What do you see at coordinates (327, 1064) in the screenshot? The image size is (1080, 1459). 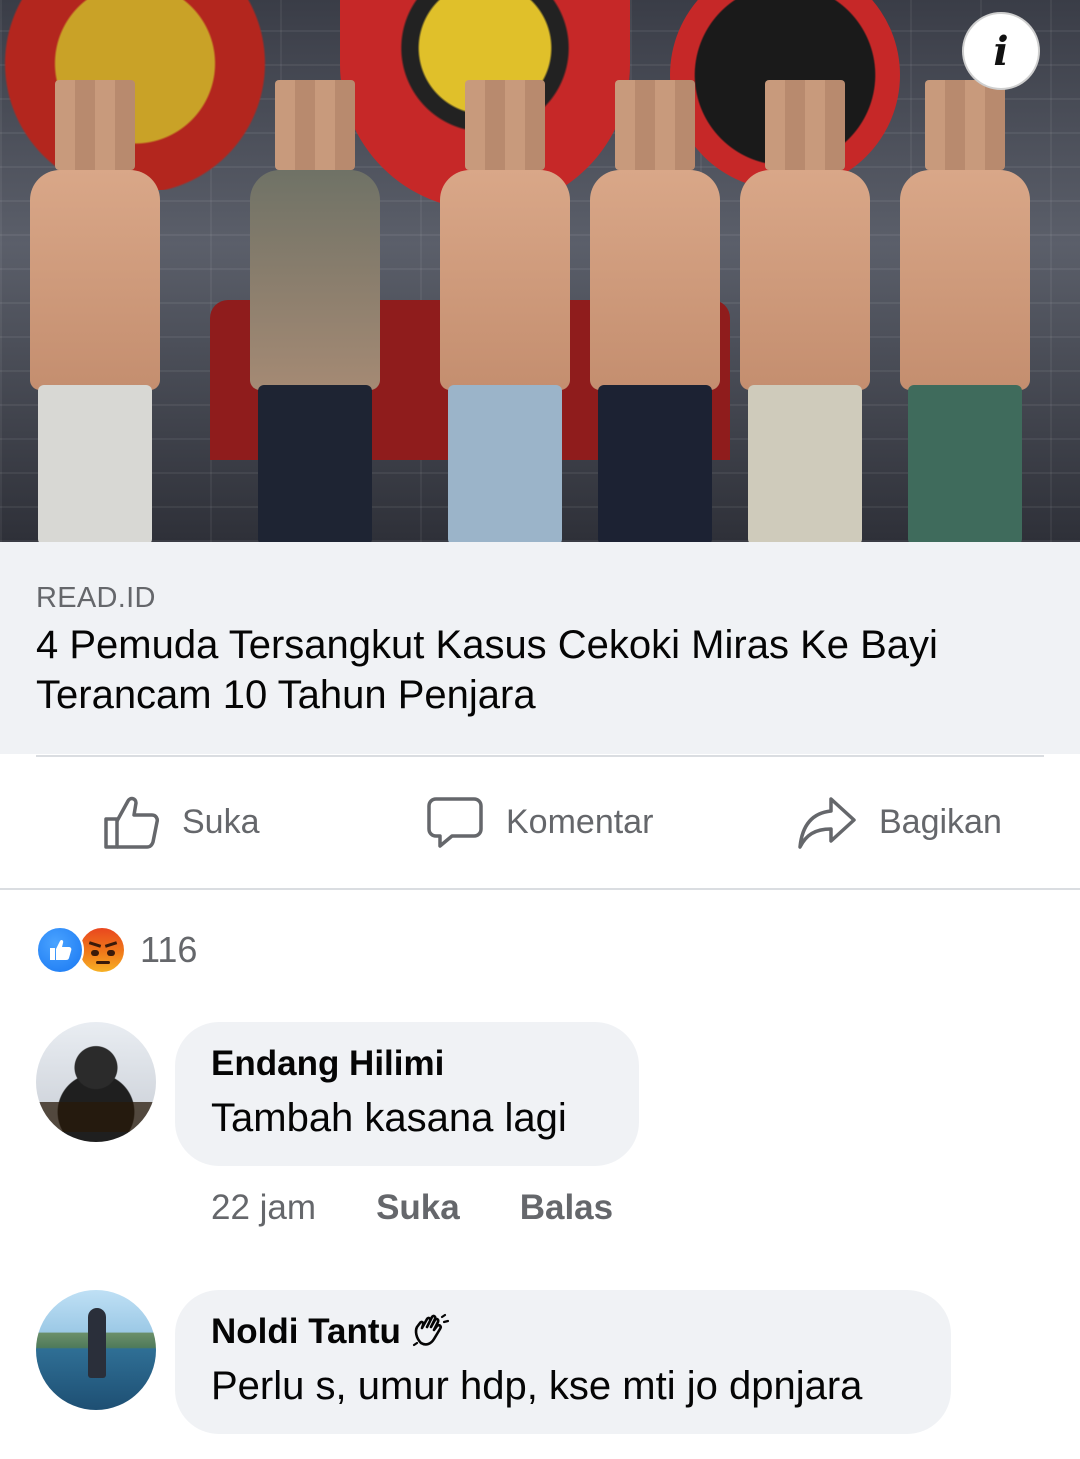 I see `comment-author-name: Endang Hilimi` at bounding box center [327, 1064].